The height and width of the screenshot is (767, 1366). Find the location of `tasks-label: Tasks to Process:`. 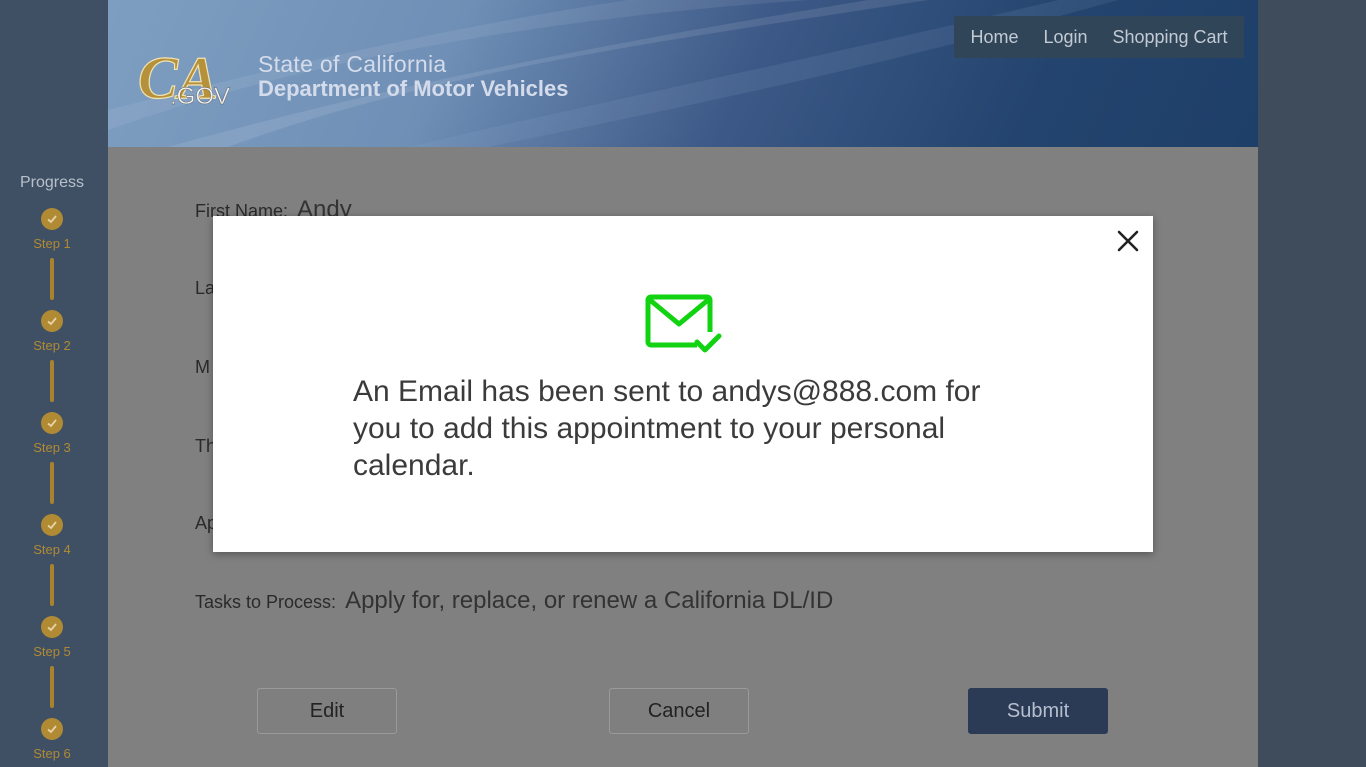

tasks-label: Tasks to Process: is located at coordinates (266, 602).